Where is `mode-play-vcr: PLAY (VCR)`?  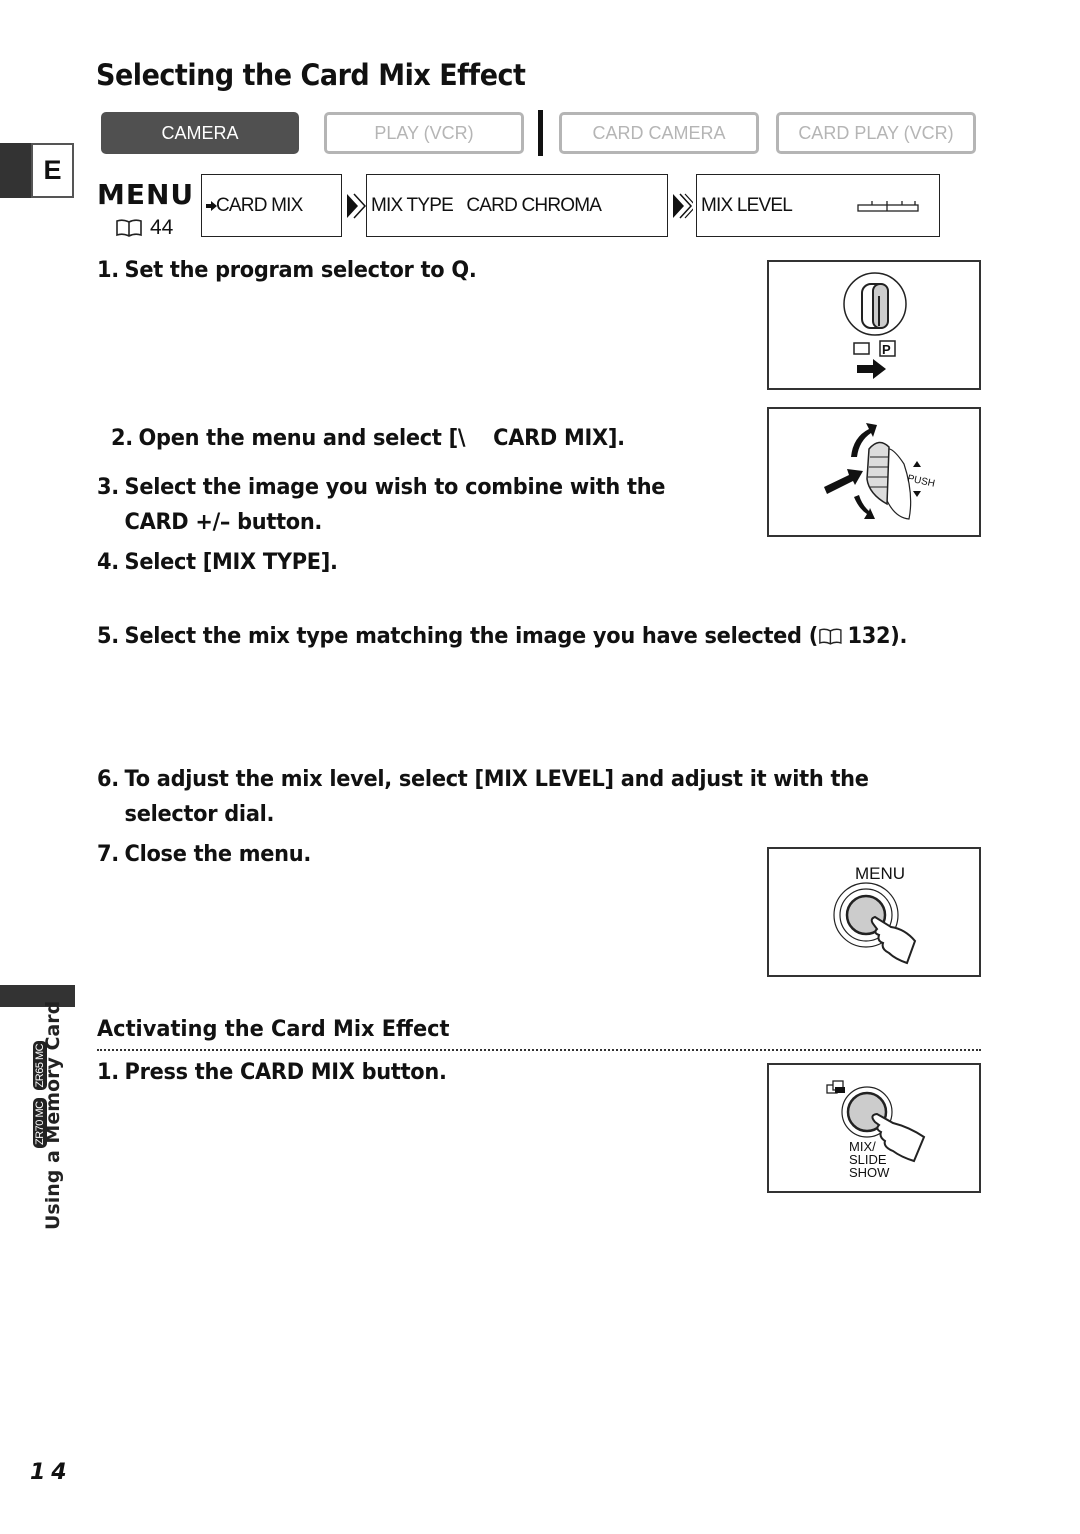 mode-play-vcr: PLAY (VCR) is located at coordinates (424, 133).